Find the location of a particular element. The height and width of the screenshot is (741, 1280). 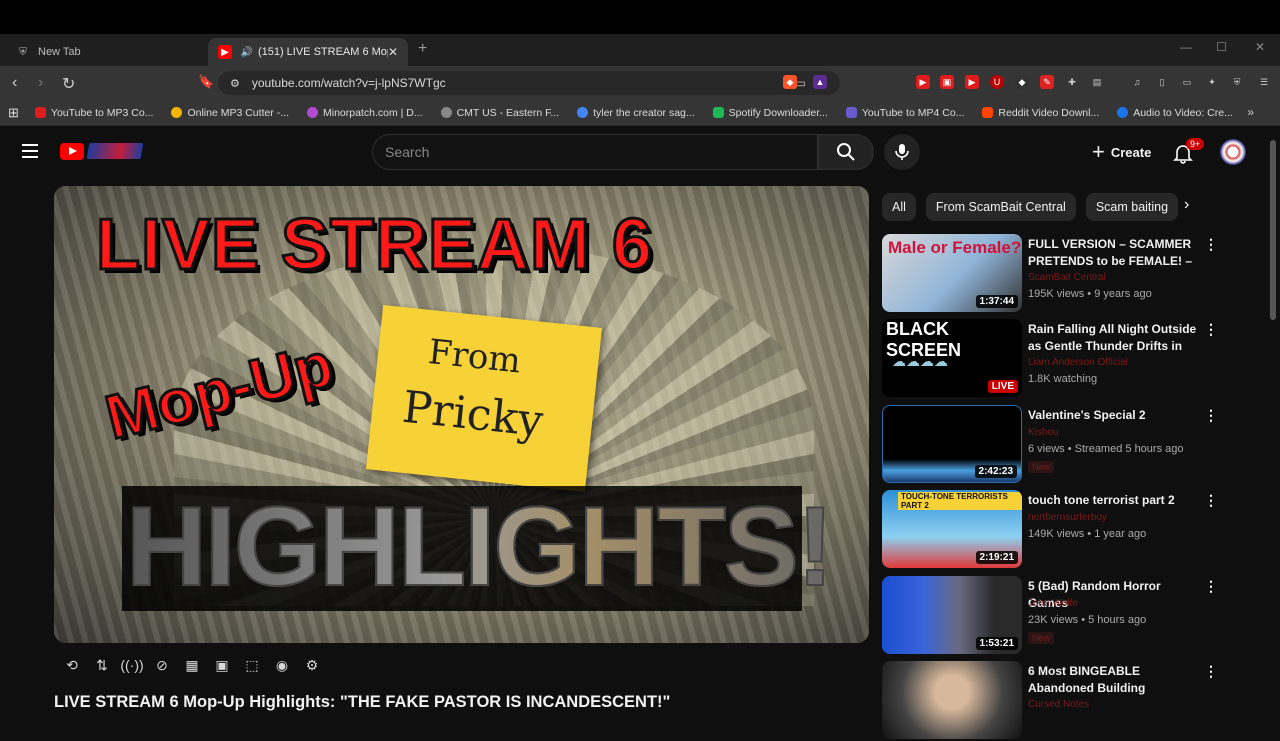

new-tab-button: + is located at coordinates (422, 49).